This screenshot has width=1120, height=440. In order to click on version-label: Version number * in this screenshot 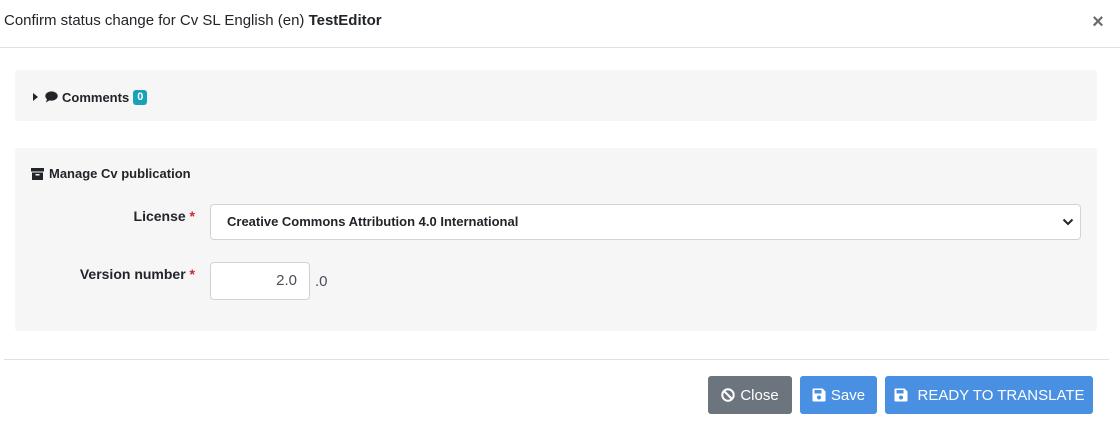, I will do `click(105, 274)`.